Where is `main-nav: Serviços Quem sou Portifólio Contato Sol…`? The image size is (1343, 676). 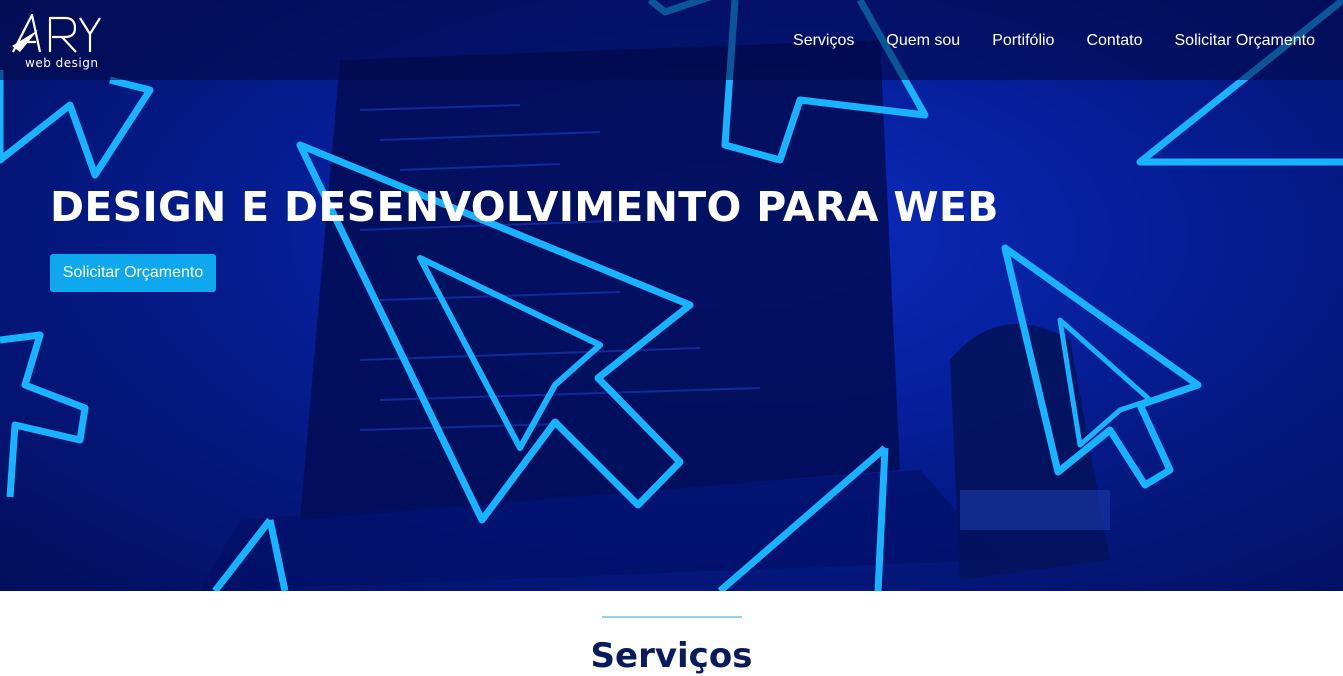
main-nav: Serviços Quem sou Portifólio Contato Sol… is located at coordinates (1054, 41).